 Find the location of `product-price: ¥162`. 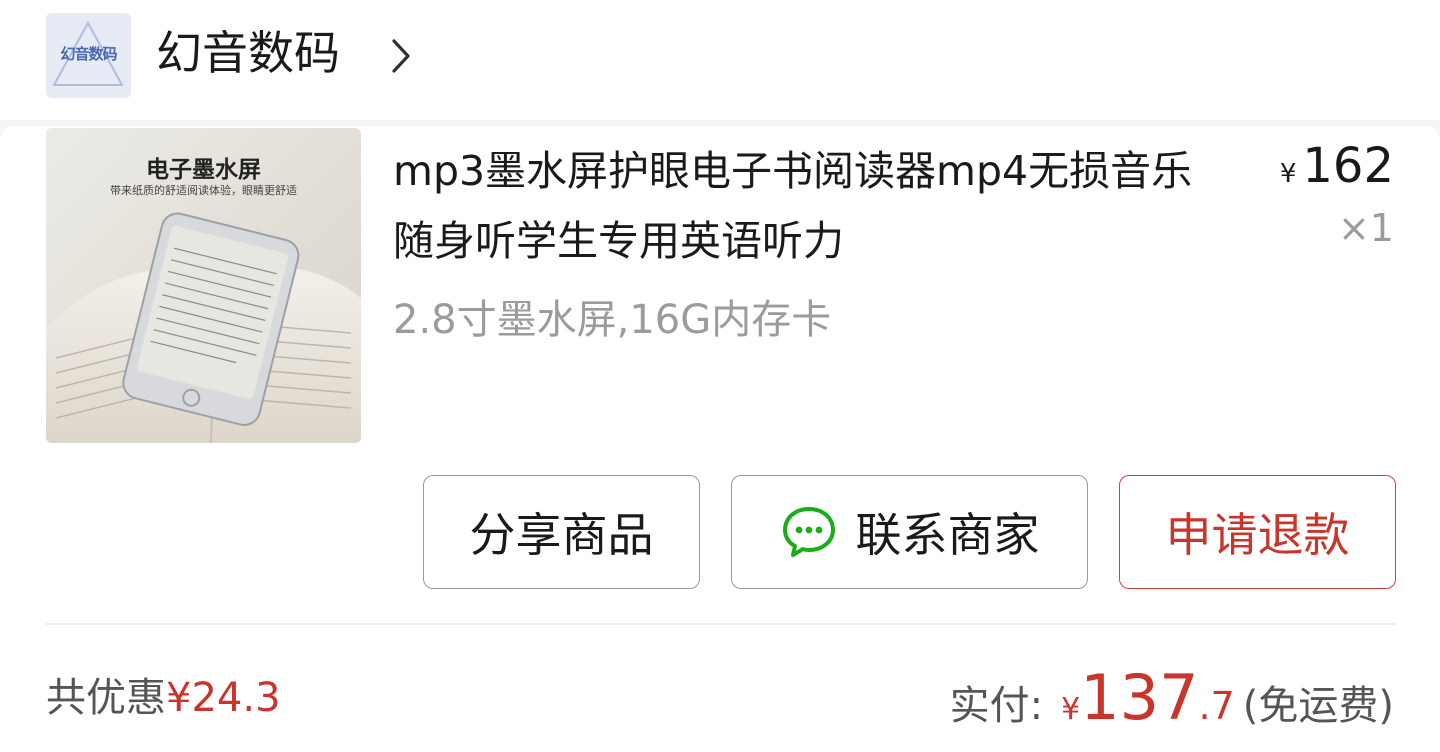

product-price: ¥162 is located at coordinates (1337, 170).